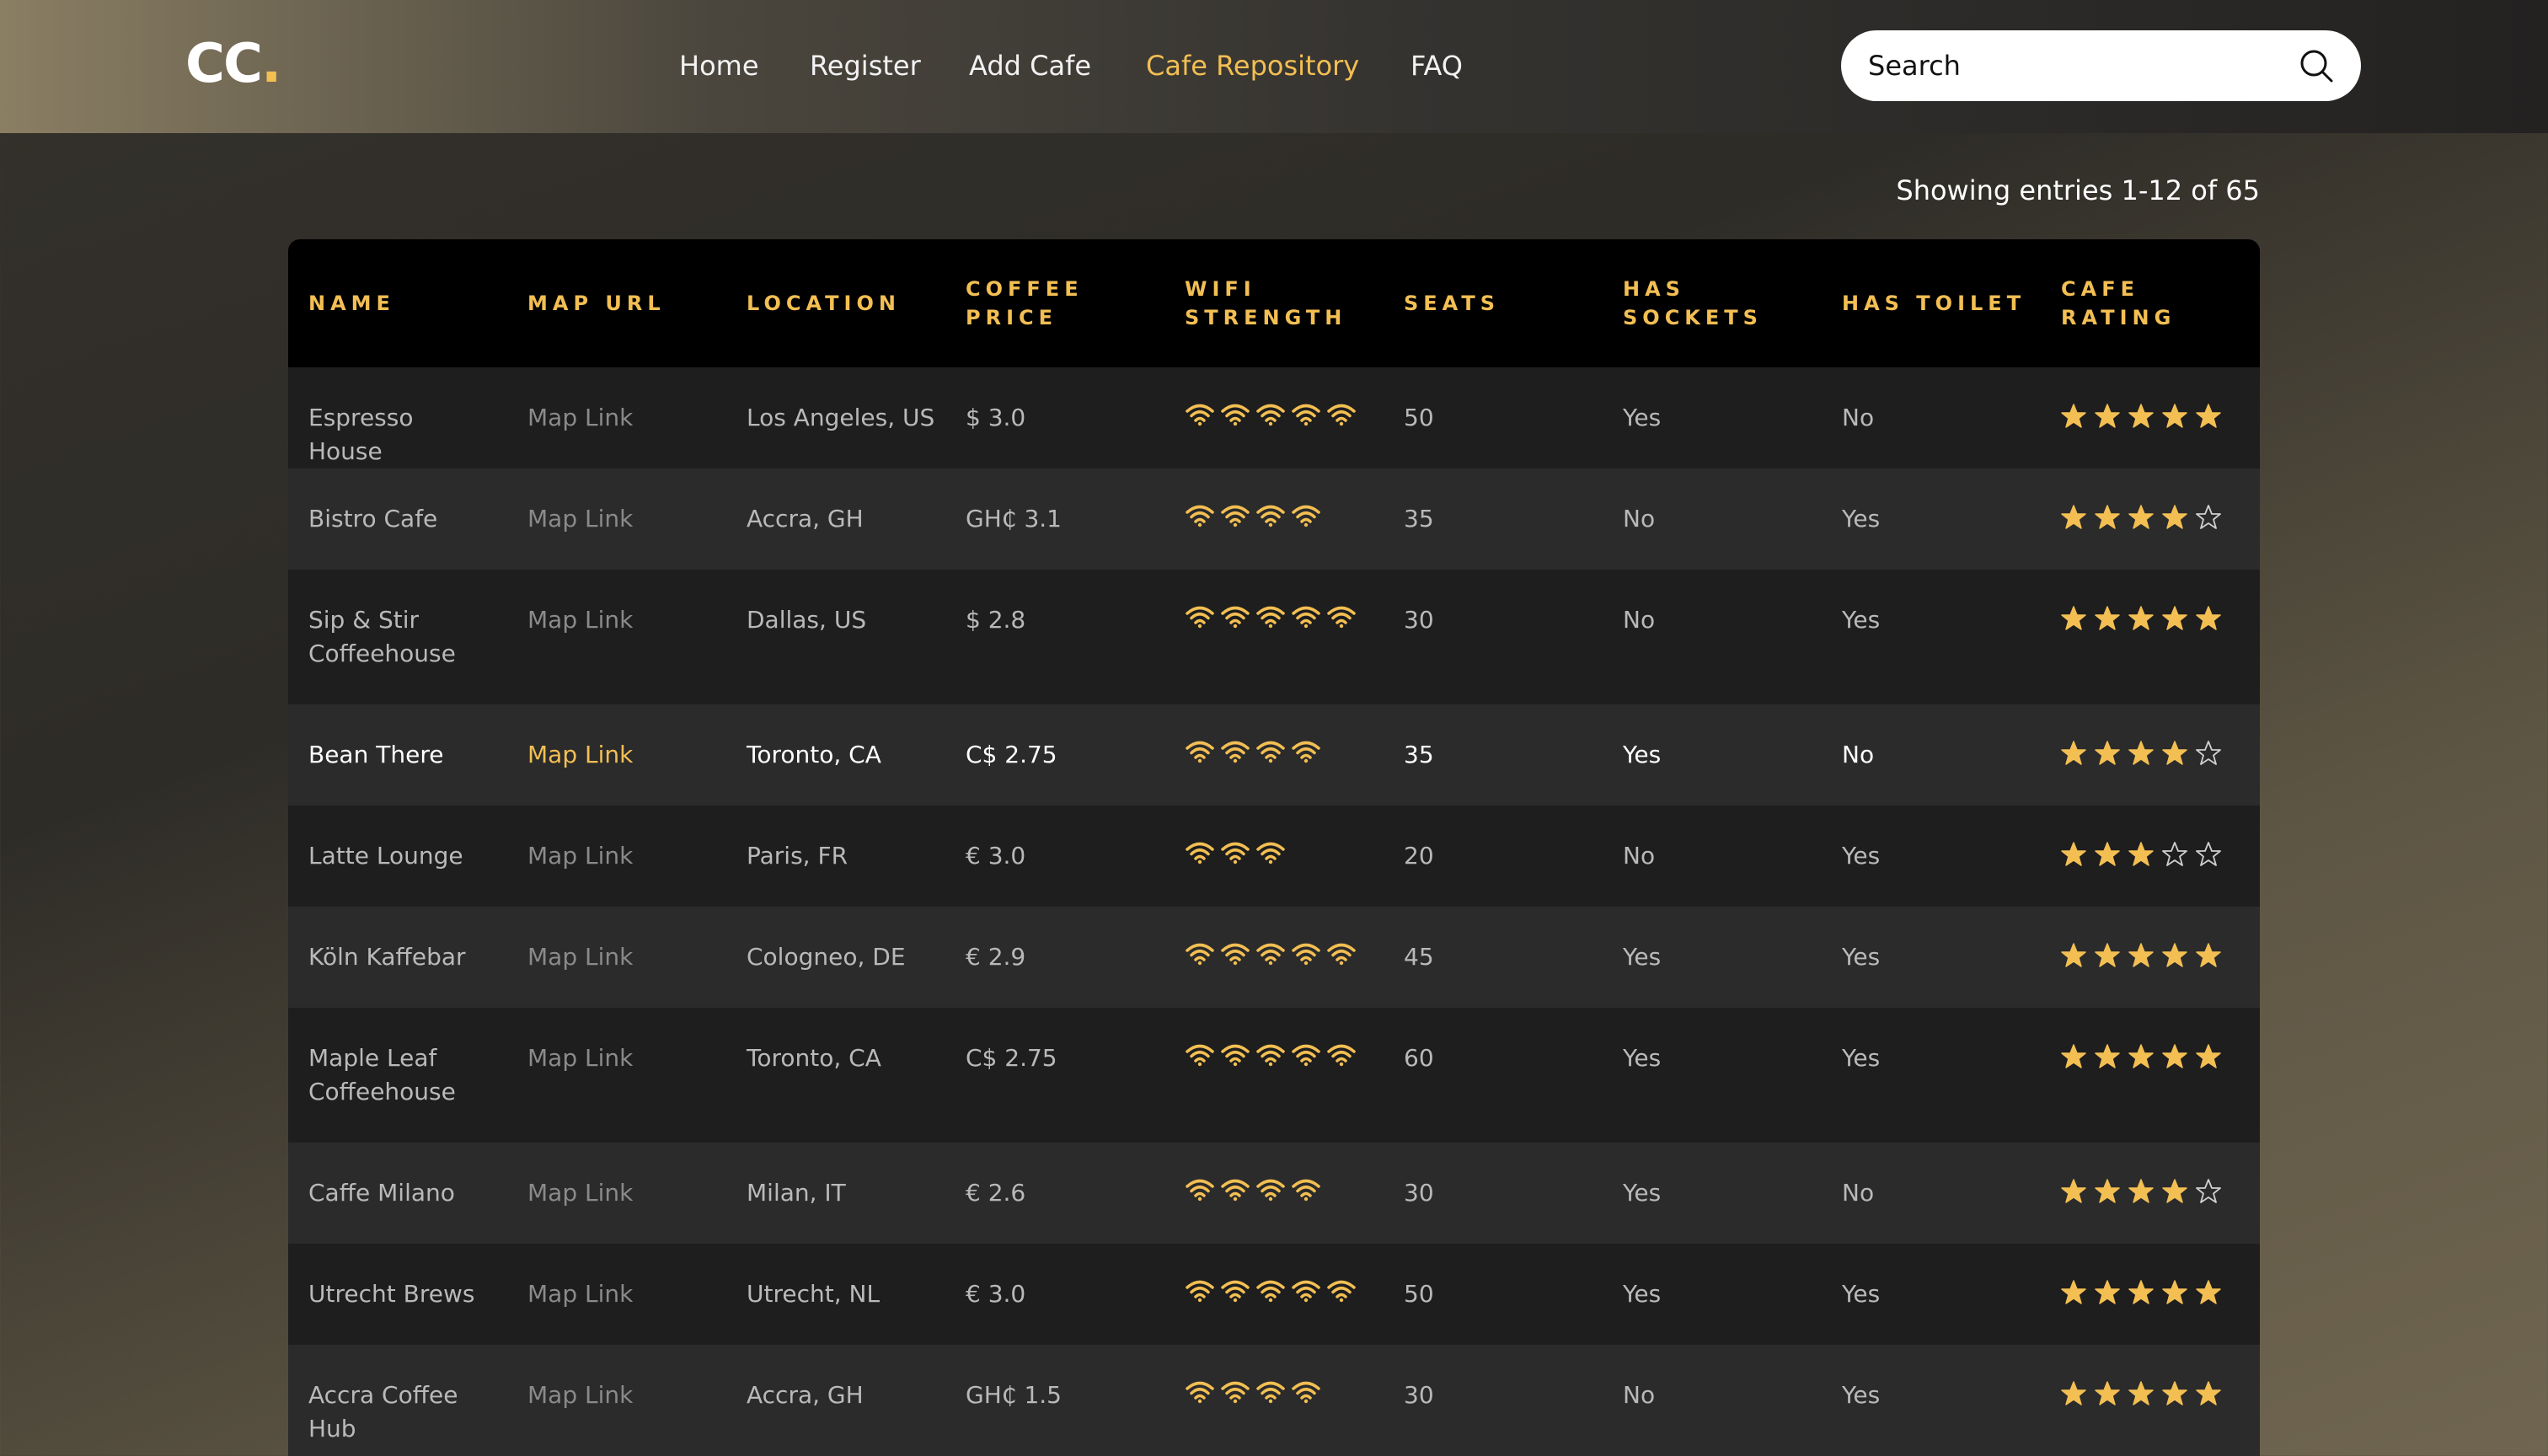 This screenshot has height=1456, width=2548. What do you see at coordinates (1252, 65) in the screenshot?
I see `nav-cafe-repository: Cafe Repository` at bounding box center [1252, 65].